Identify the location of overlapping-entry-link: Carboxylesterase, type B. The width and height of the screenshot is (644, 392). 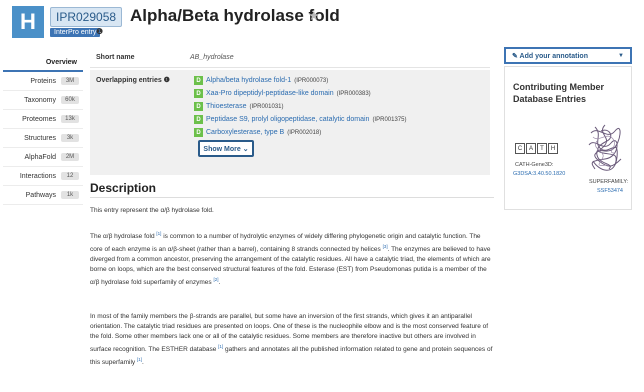
(245, 132).